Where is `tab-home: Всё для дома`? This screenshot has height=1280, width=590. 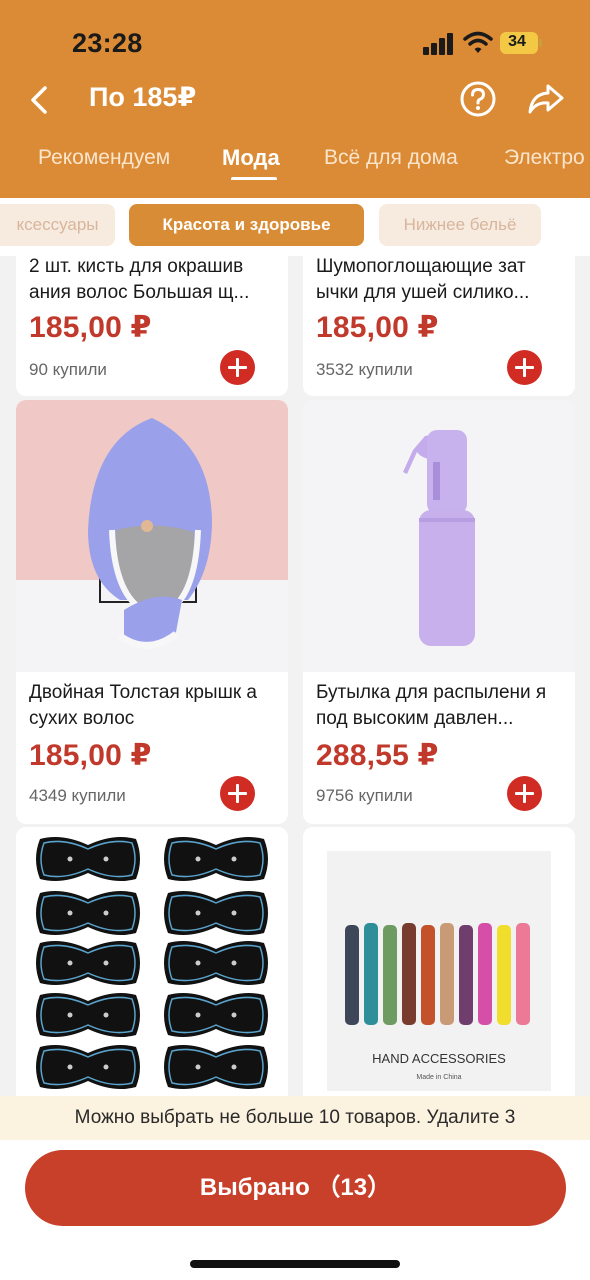
tab-home: Всё для дома is located at coordinates (391, 158).